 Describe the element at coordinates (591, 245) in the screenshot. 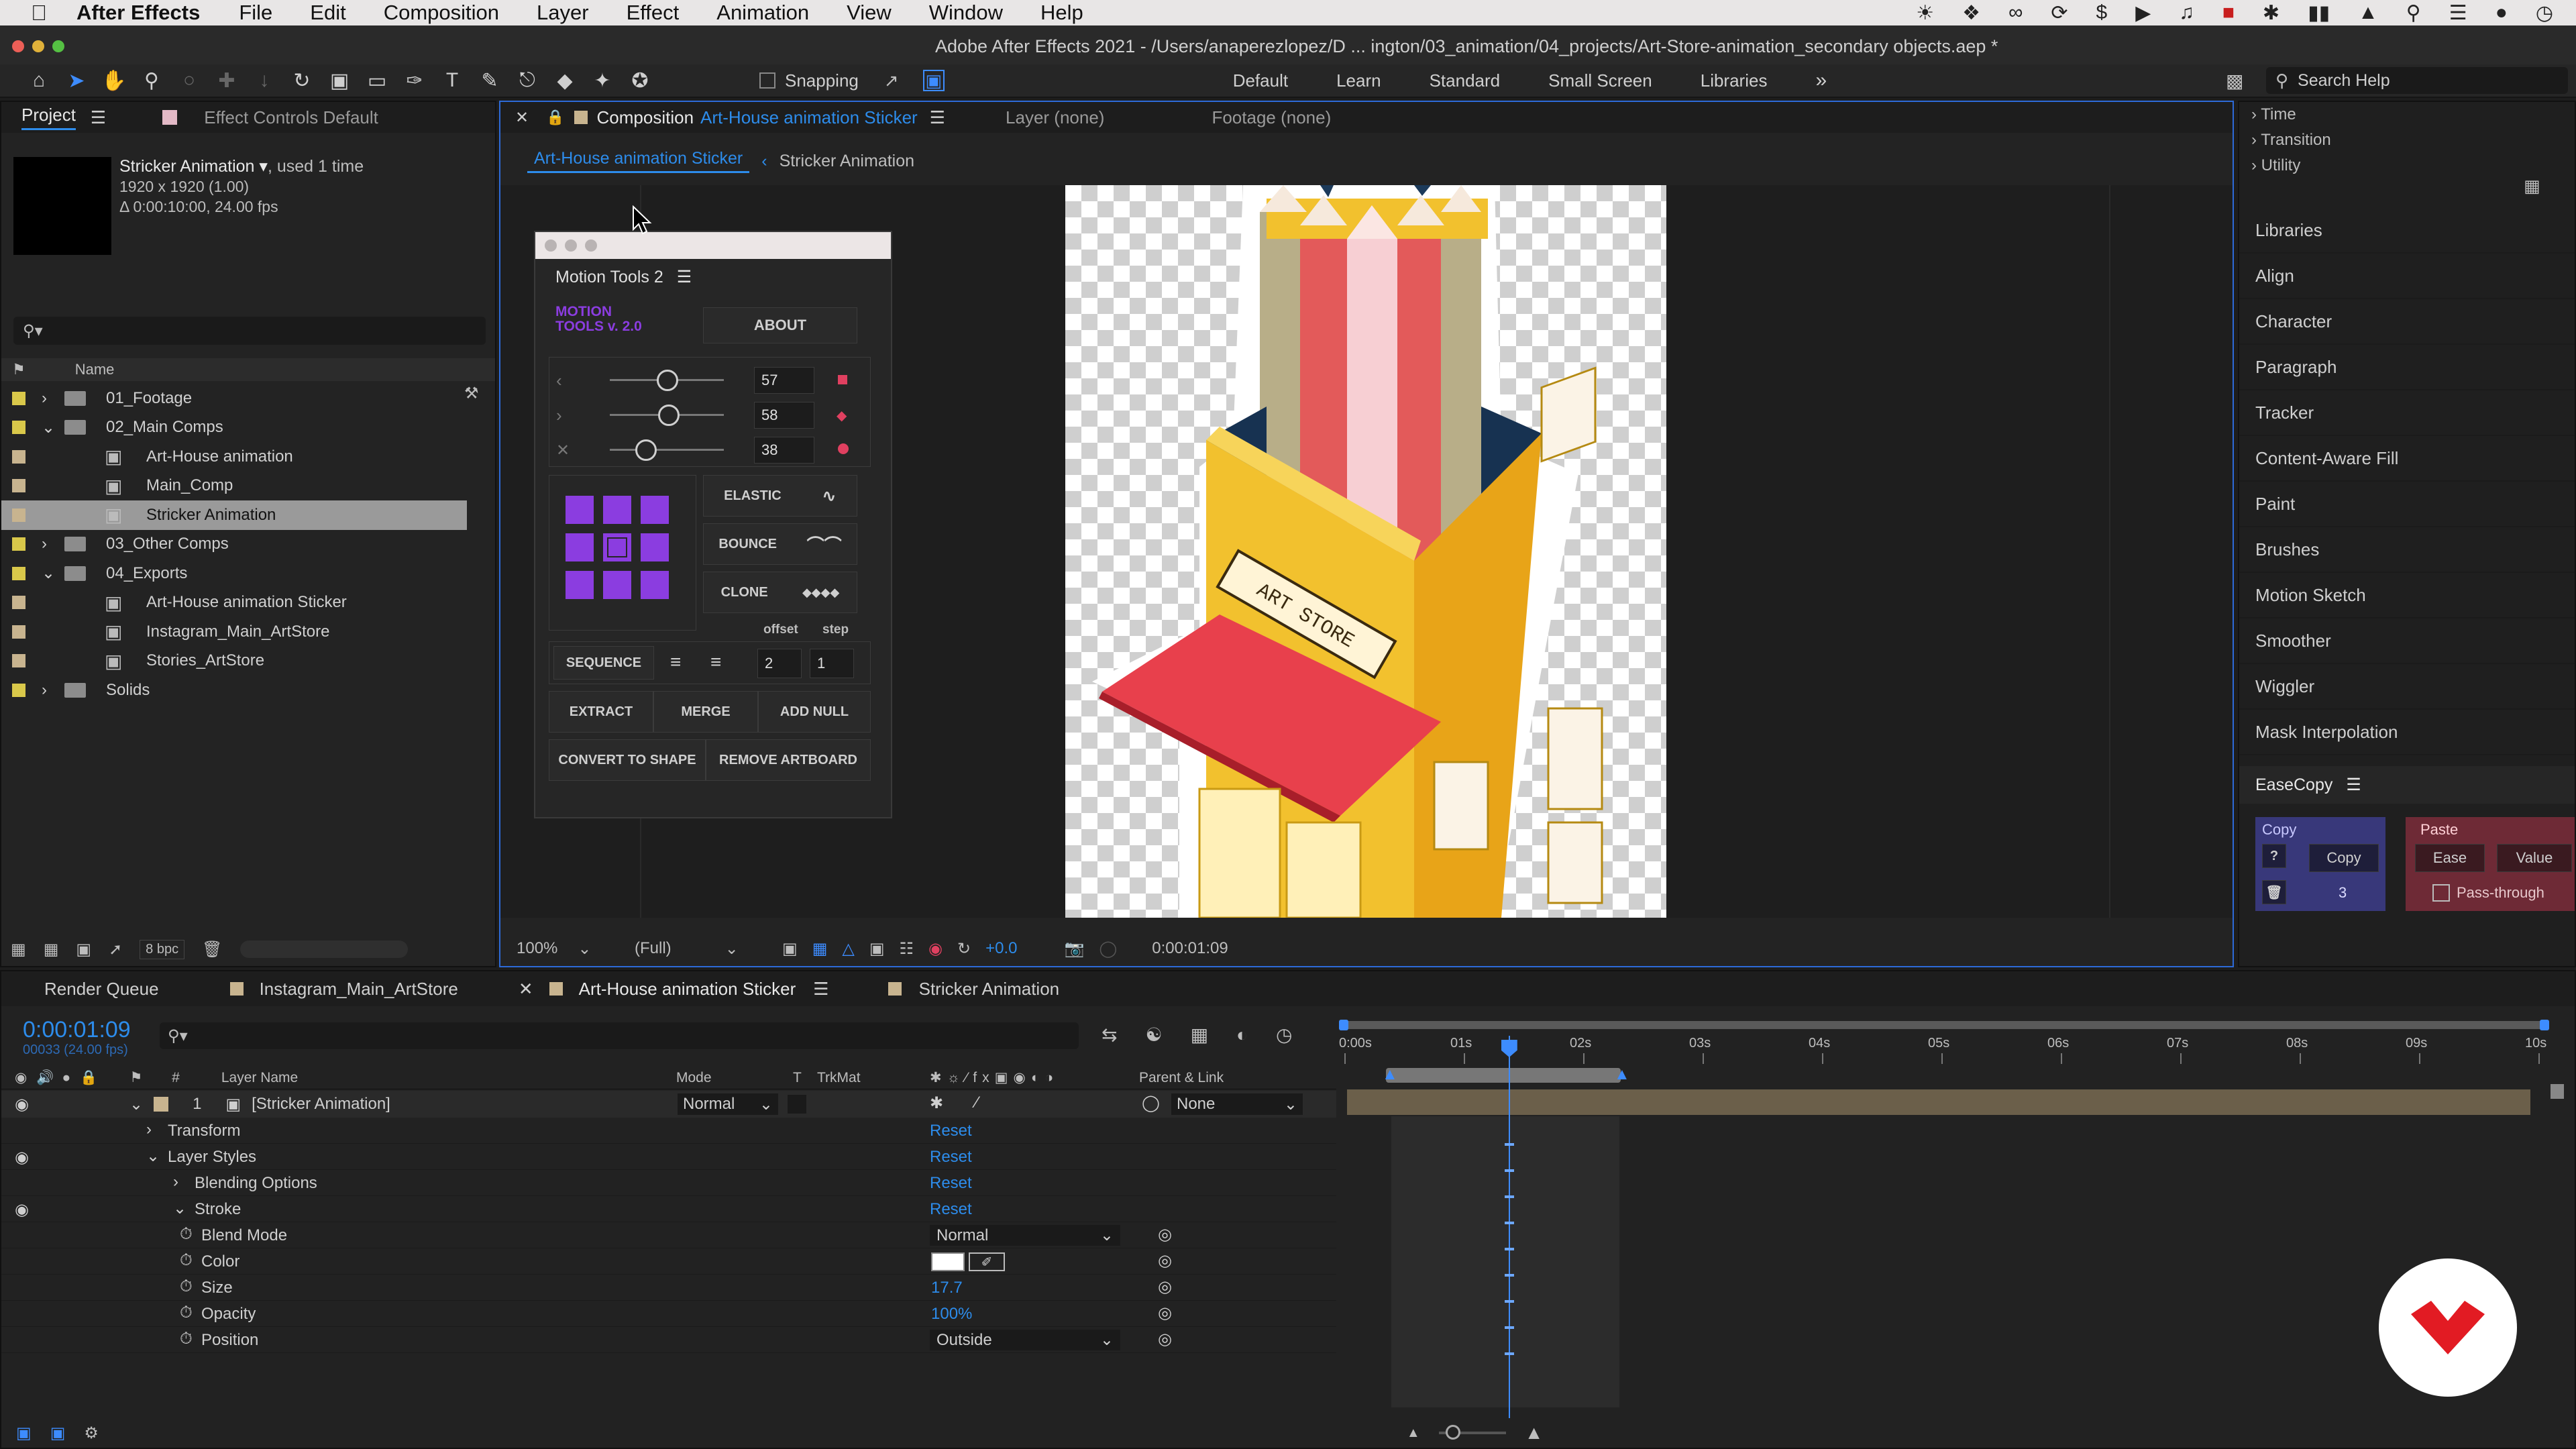

I see `mt-max-dot` at that location.